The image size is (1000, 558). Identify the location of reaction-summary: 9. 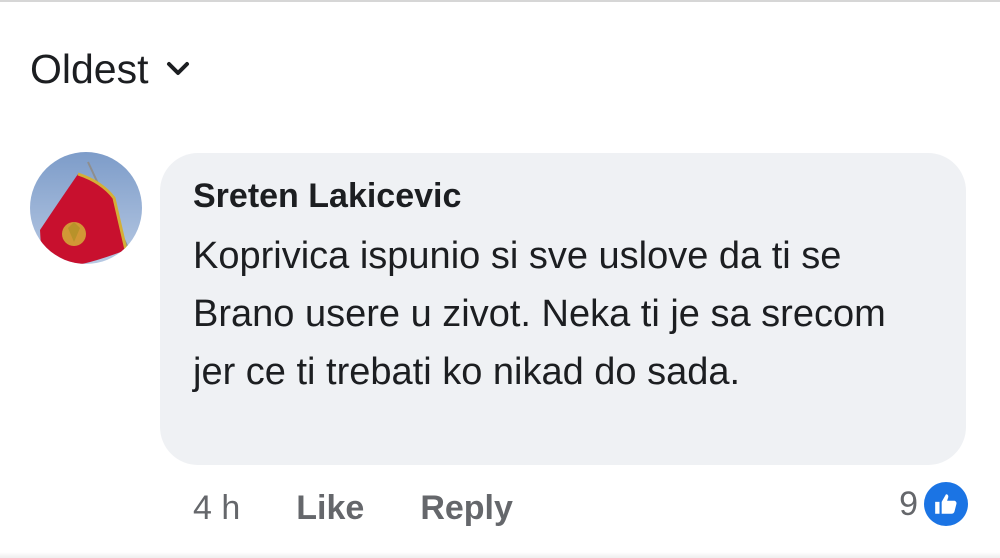
(933, 504).